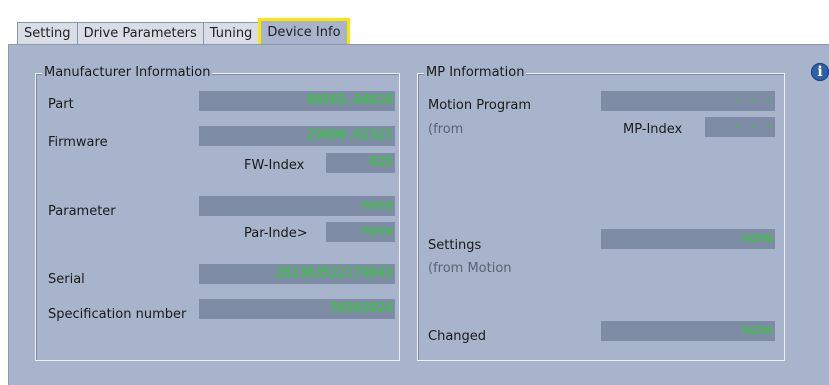 This screenshot has width=829, height=385. Describe the element at coordinates (117, 314) in the screenshot. I see `specification-number-label: Specification number` at that location.